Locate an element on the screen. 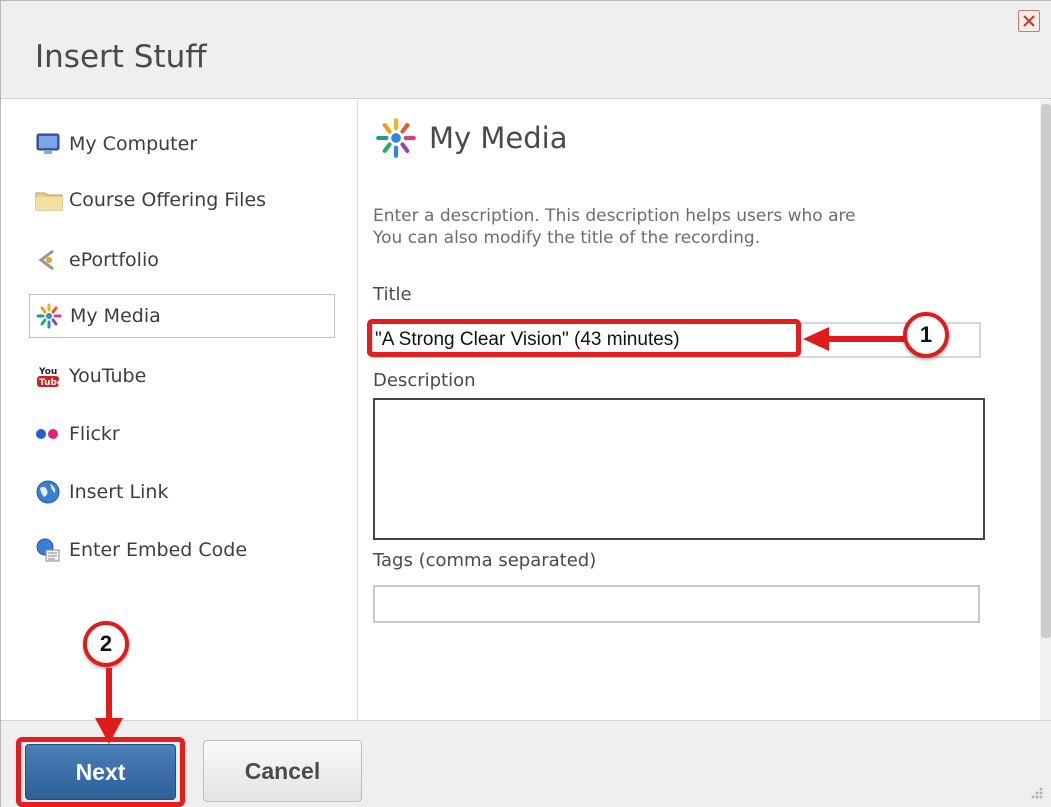  globe-icon is located at coordinates (49, 492).